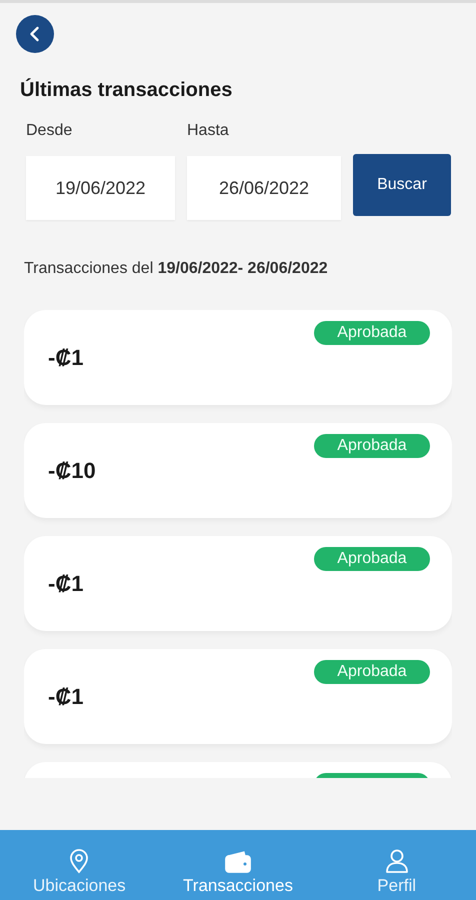 Image resolution: width=476 pixels, height=900 pixels. Describe the element at coordinates (238, 470) in the screenshot. I see `transaction-card: -₡10 Aprobada` at that location.